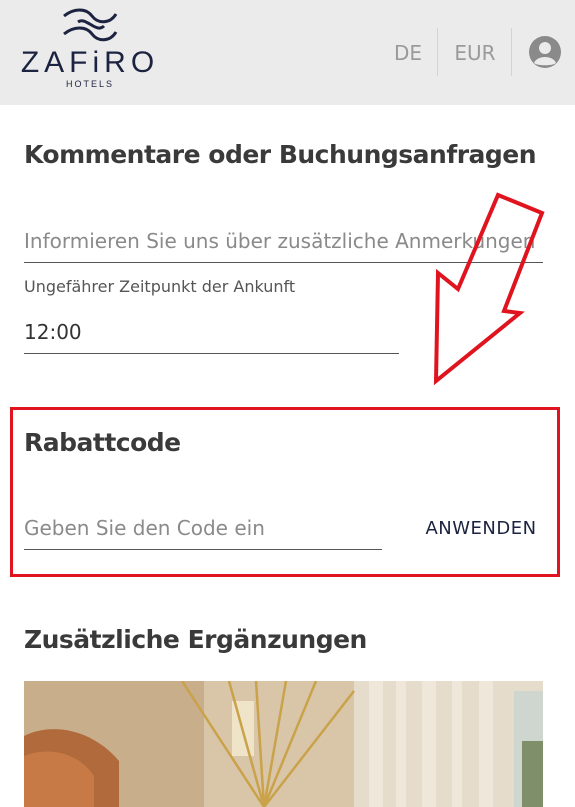 This screenshot has width=575, height=807. I want to click on zafiro-logo: ZAFiRO HOTELS, so click(90, 50).